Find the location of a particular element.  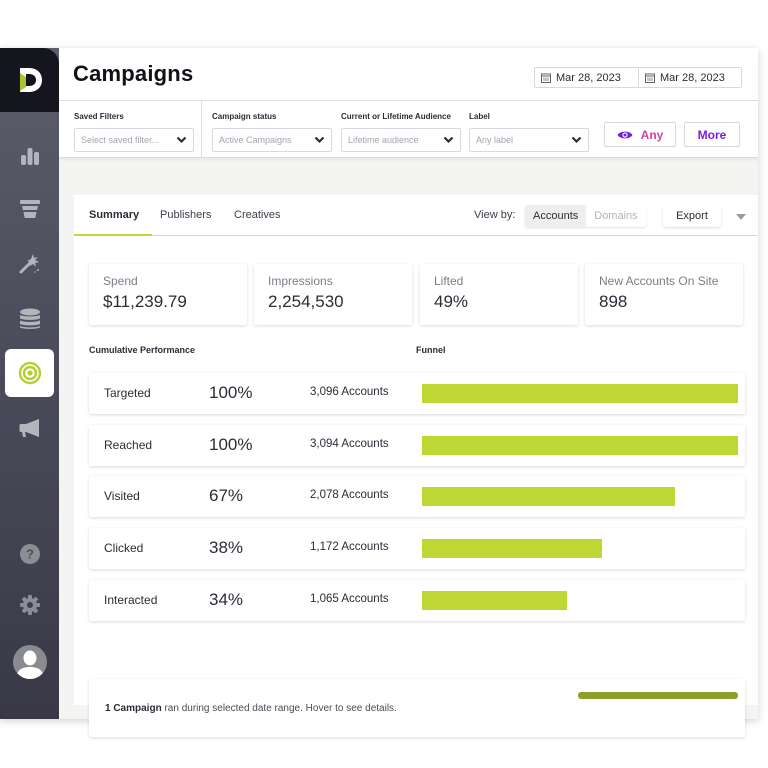

magic-wand-icon is located at coordinates (29, 264).